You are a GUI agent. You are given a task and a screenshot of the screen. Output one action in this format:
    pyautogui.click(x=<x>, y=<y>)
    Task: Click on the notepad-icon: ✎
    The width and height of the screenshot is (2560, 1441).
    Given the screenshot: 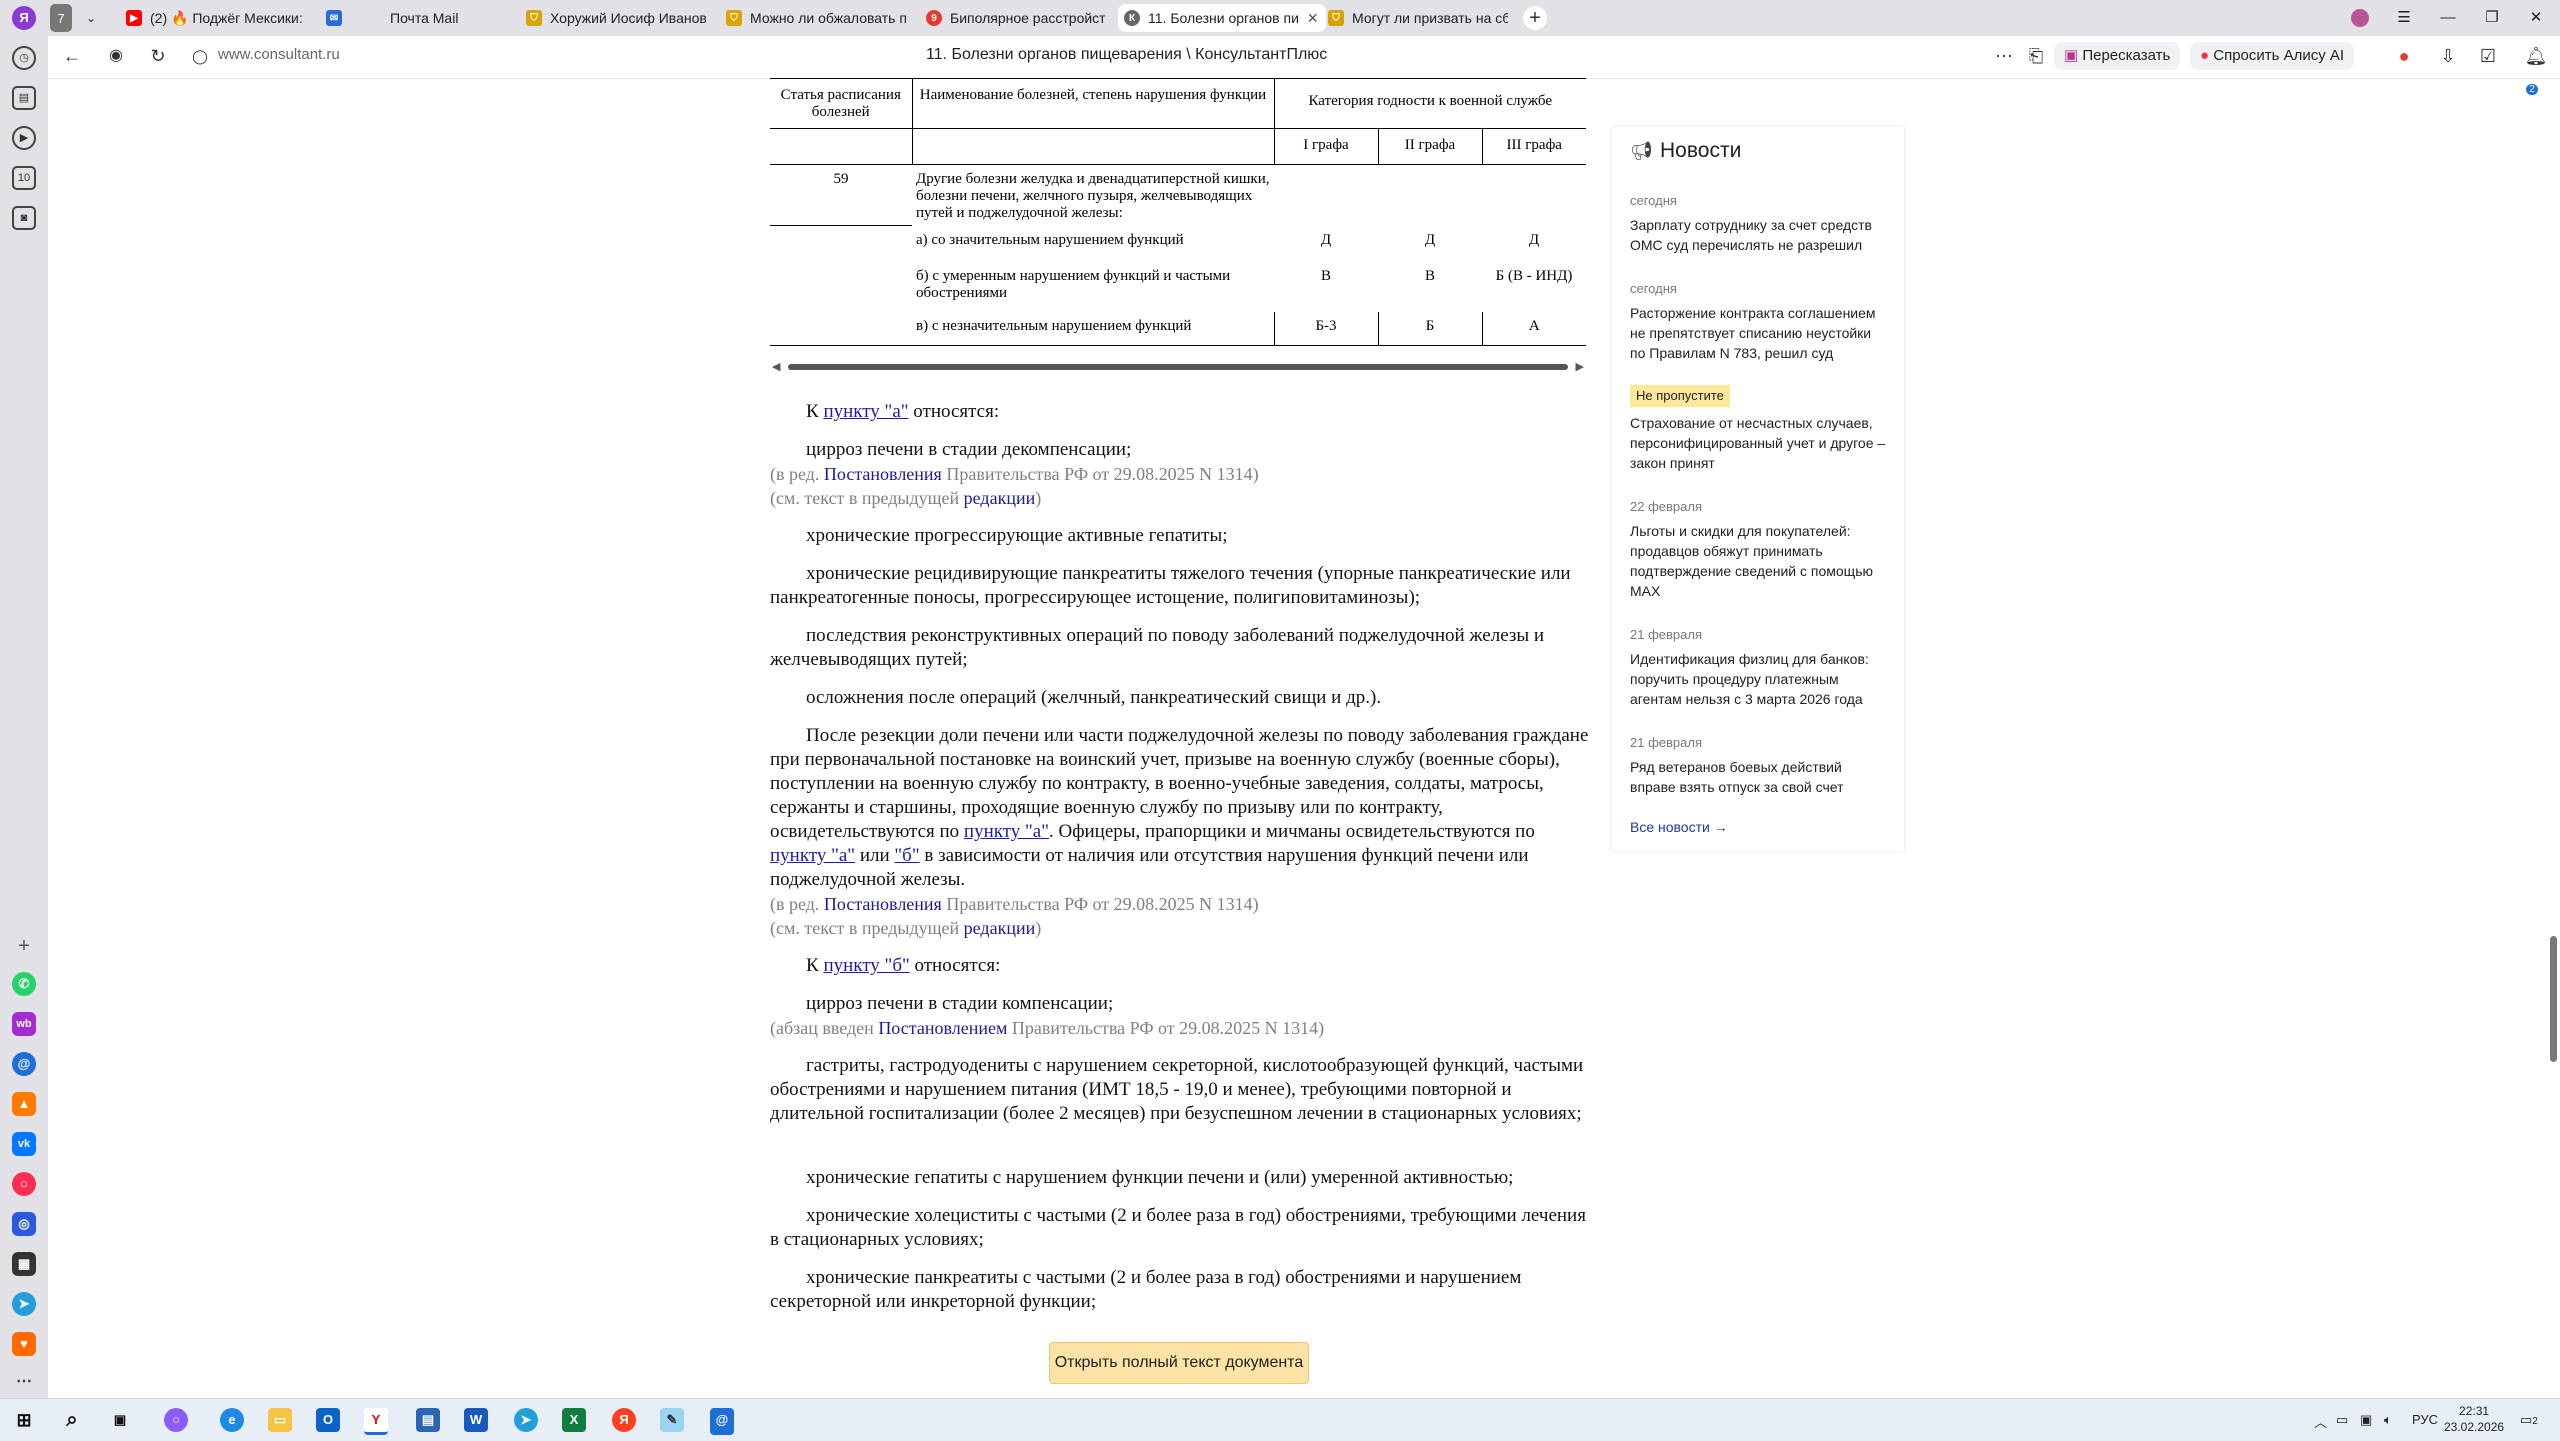 What is the action you would take?
    pyautogui.click(x=672, y=1420)
    